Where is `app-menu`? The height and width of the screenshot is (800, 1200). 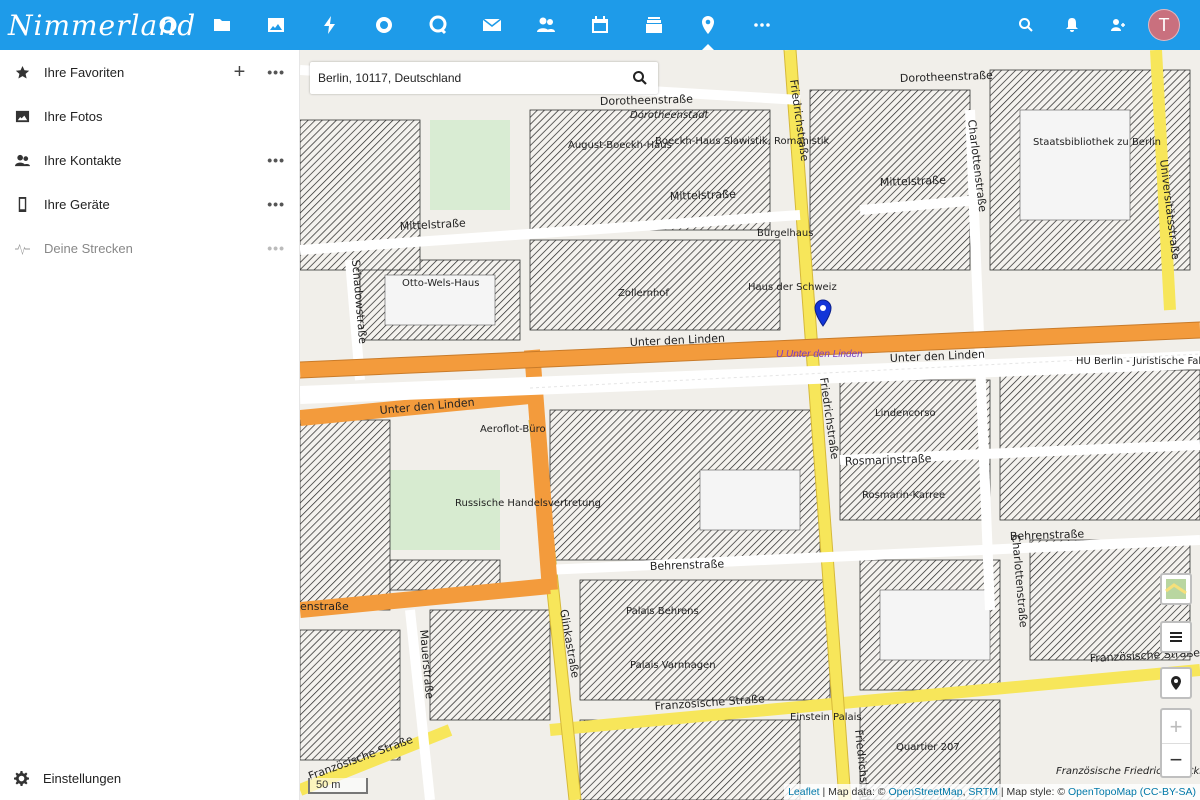 app-menu is located at coordinates (474, 25).